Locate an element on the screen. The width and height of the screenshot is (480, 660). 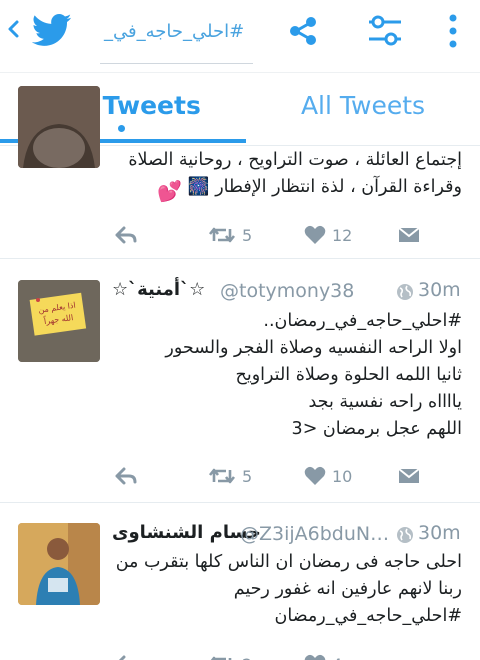
search-query-field: #احلي_حاجه_في_ is located at coordinates (176, 36).